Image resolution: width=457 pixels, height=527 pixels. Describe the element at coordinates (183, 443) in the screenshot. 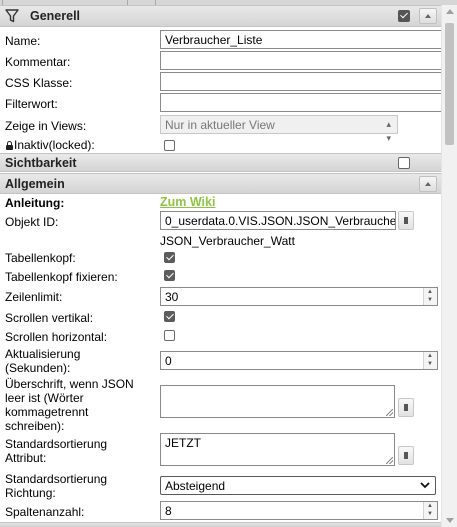

I see `sort-attr-value: JETZT` at that location.